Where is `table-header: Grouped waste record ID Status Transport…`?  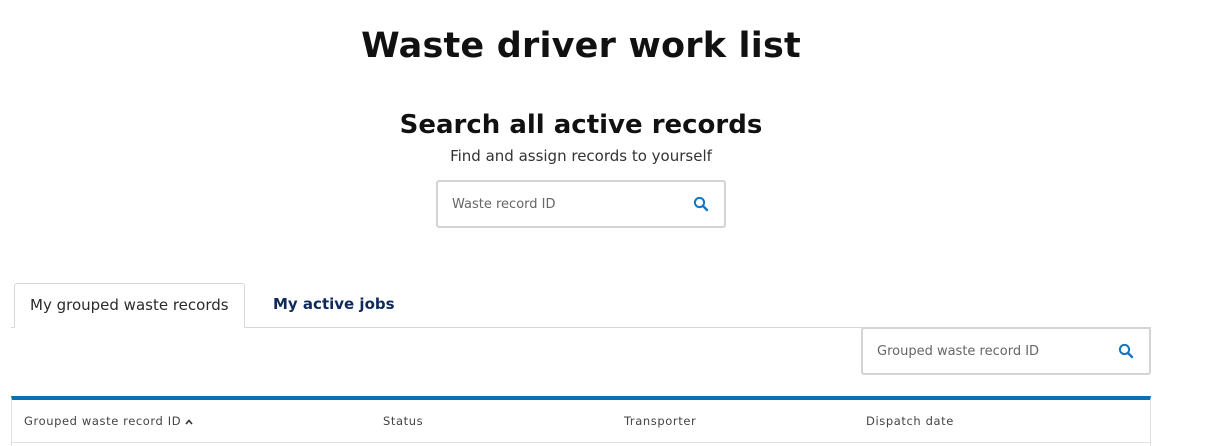 table-header: Grouped waste record ID Status Transport… is located at coordinates (581, 421).